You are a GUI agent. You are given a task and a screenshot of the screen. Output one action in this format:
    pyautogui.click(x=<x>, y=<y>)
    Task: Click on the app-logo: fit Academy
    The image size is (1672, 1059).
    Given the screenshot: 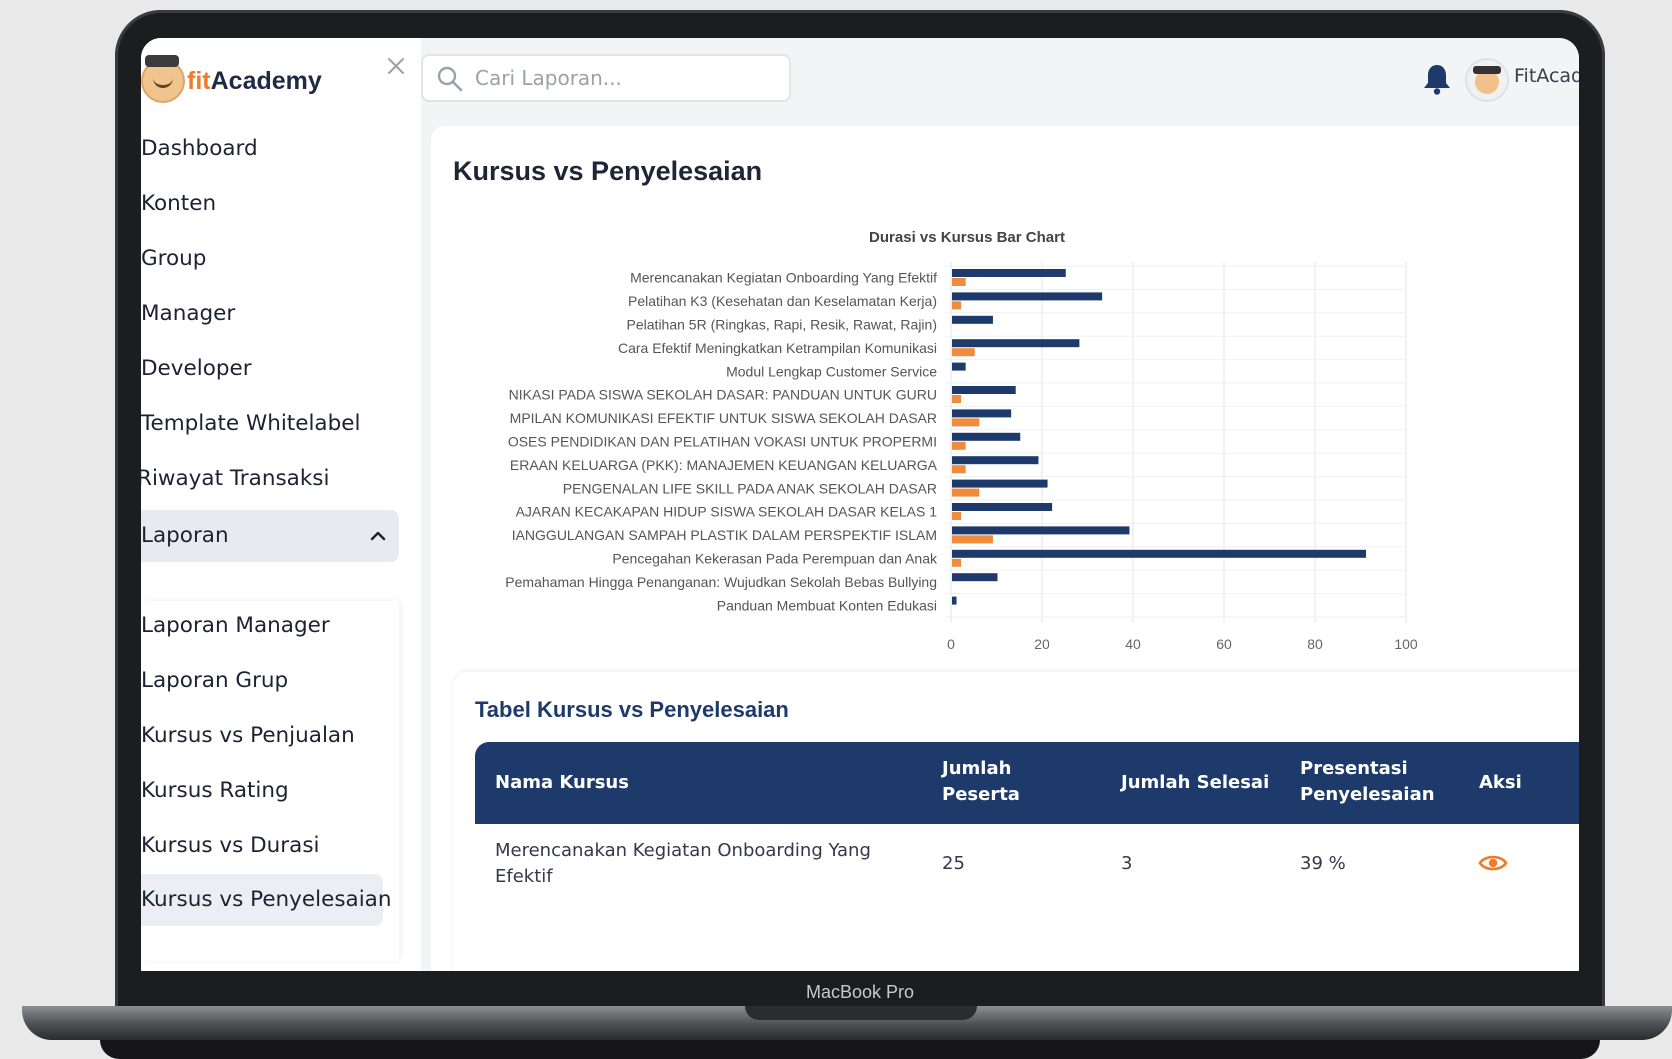 What is the action you would take?
    pyautogui.click(x=231, y=79)
    